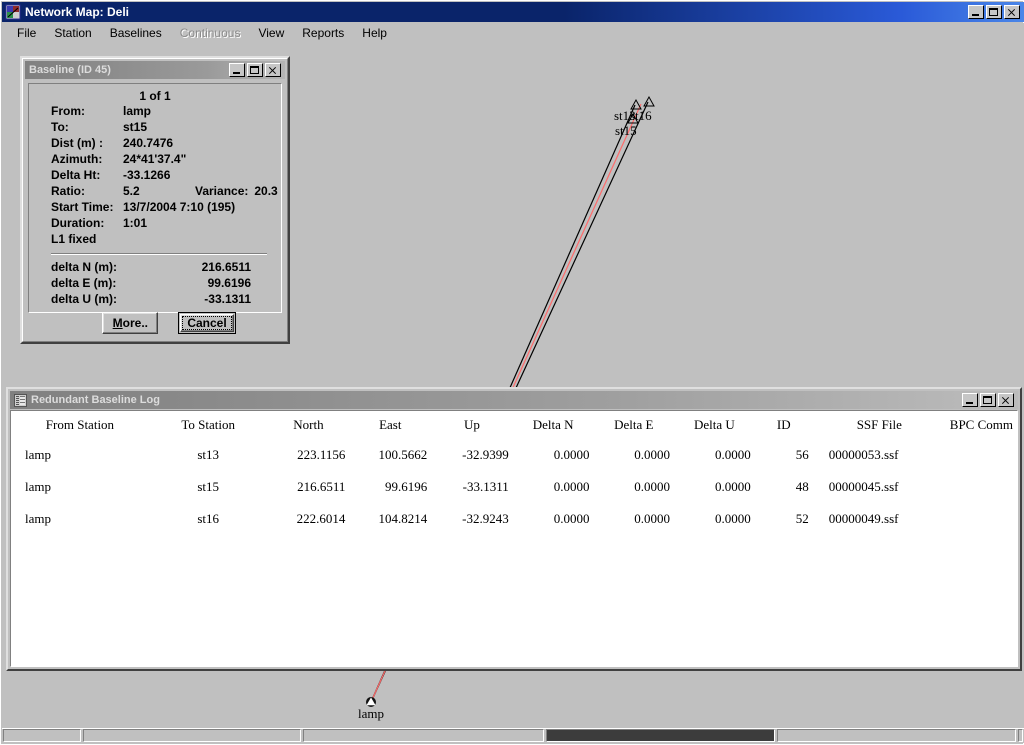 Image resolution: width=1024 pixels, height=745 pixels. What do you see at coordinates (208, 454) in the screenshot?
I see `cell-to-station: st13` at bounding box center [208, 454].